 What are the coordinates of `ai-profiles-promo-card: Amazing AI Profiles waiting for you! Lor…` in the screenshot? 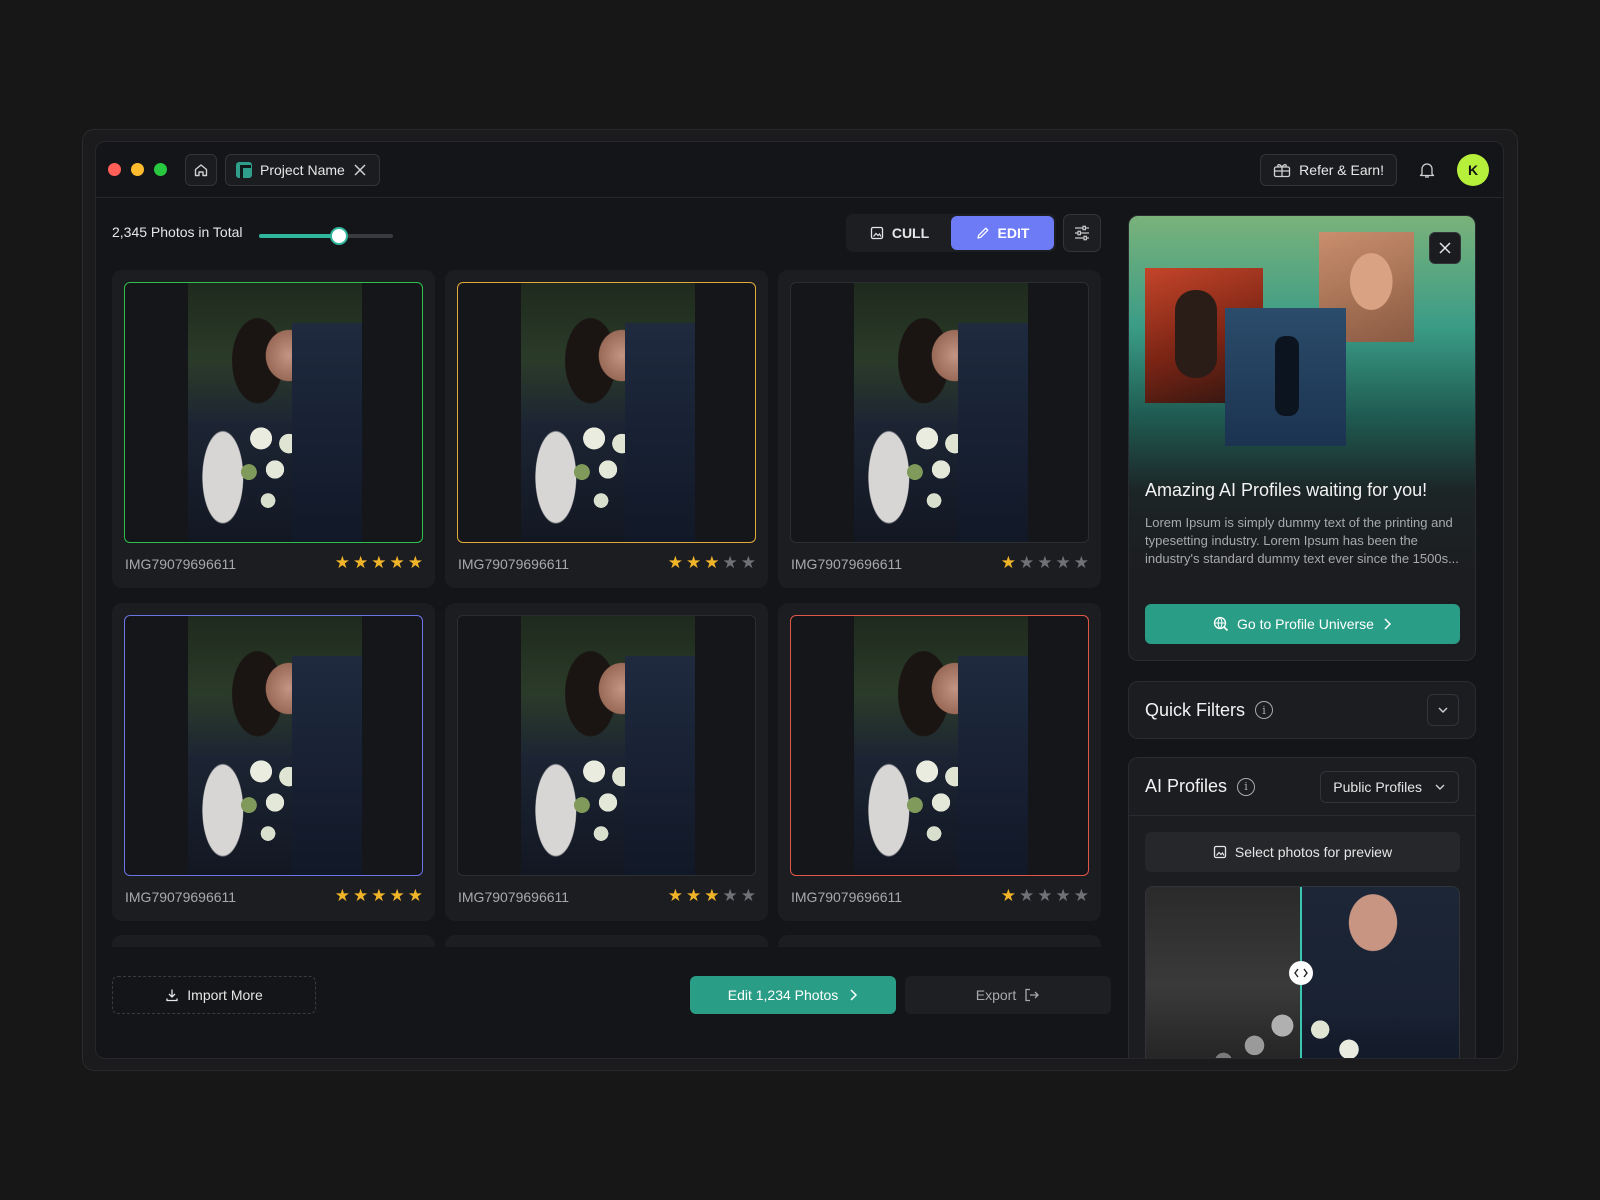 It's located at (1302, 438).